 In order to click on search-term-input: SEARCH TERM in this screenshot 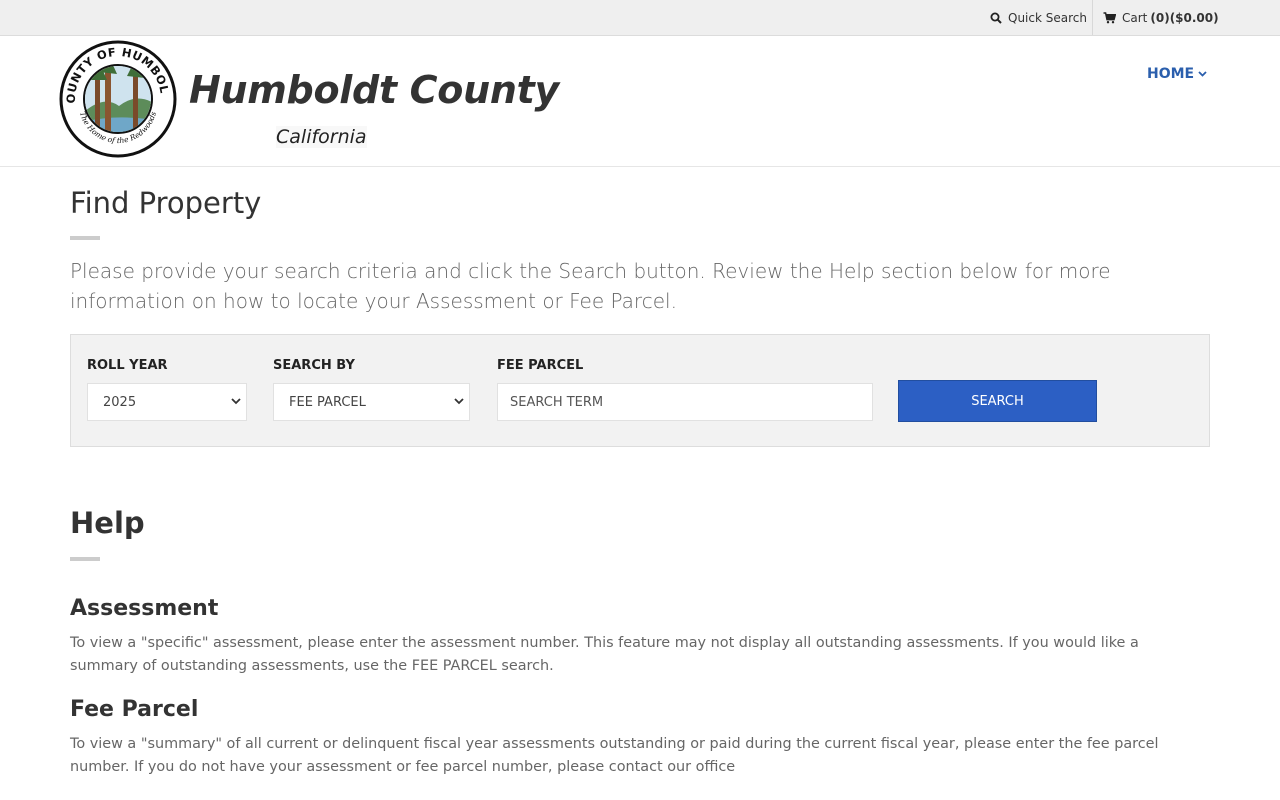, I will do `click(685, 402)`.